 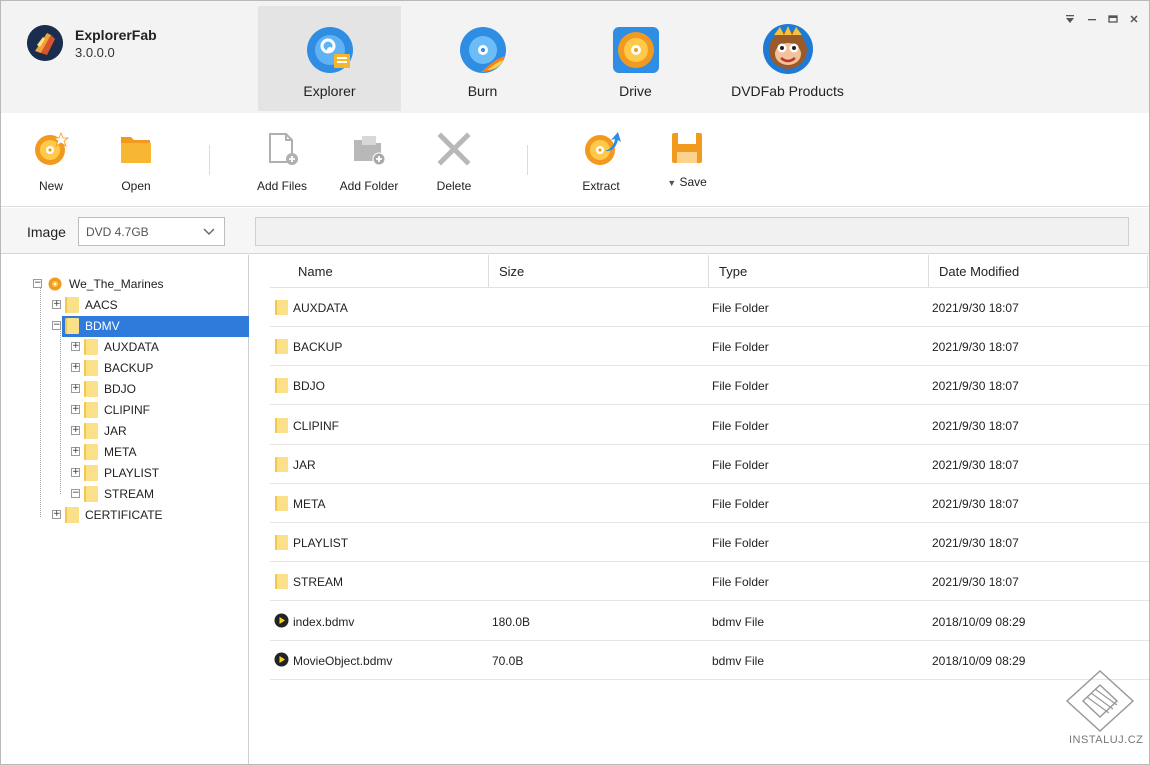 I want to click on tree-item-label: META, so click(x=120, y=452).